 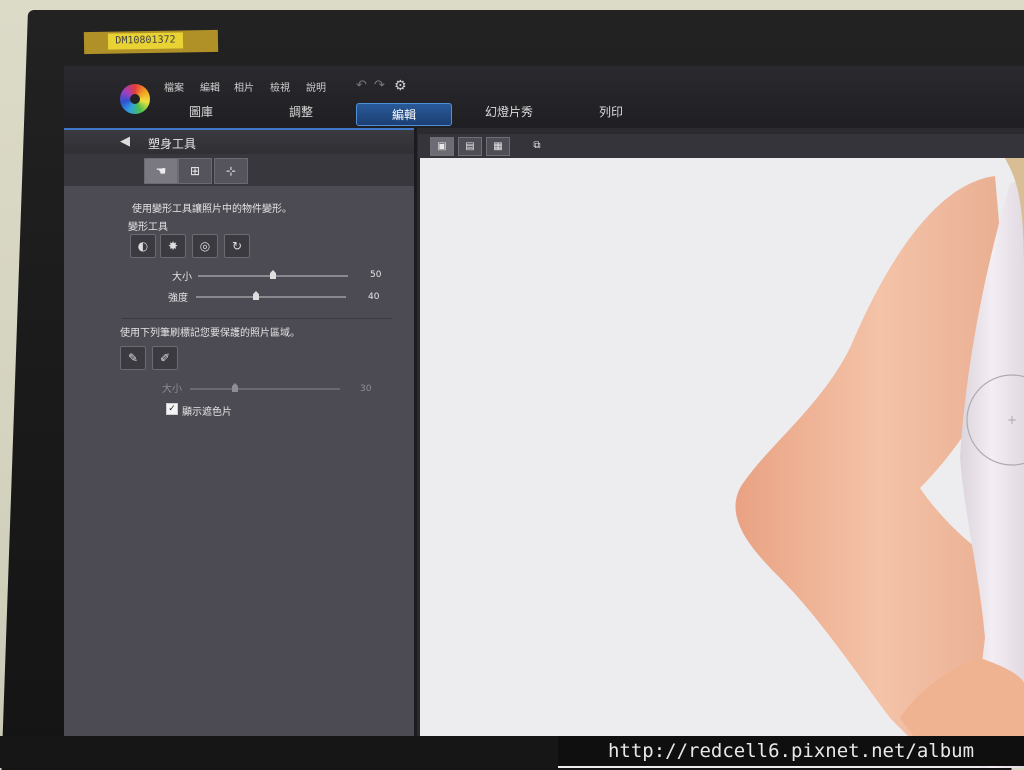 What do you see at coordinates (316, 86) in the screenshot?
I see `menu-help: 說明` at bounding box center [316, 86].